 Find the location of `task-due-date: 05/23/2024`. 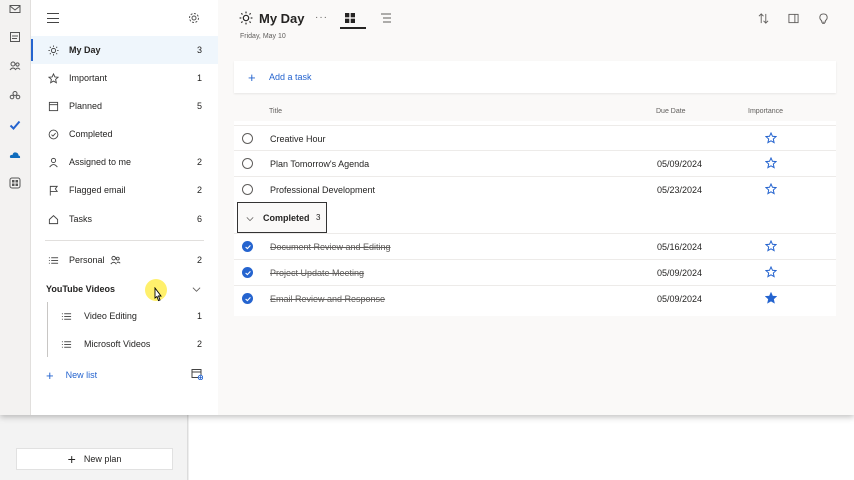

task-due-date: 05/23/2024 is located at coordinates (680, 190).